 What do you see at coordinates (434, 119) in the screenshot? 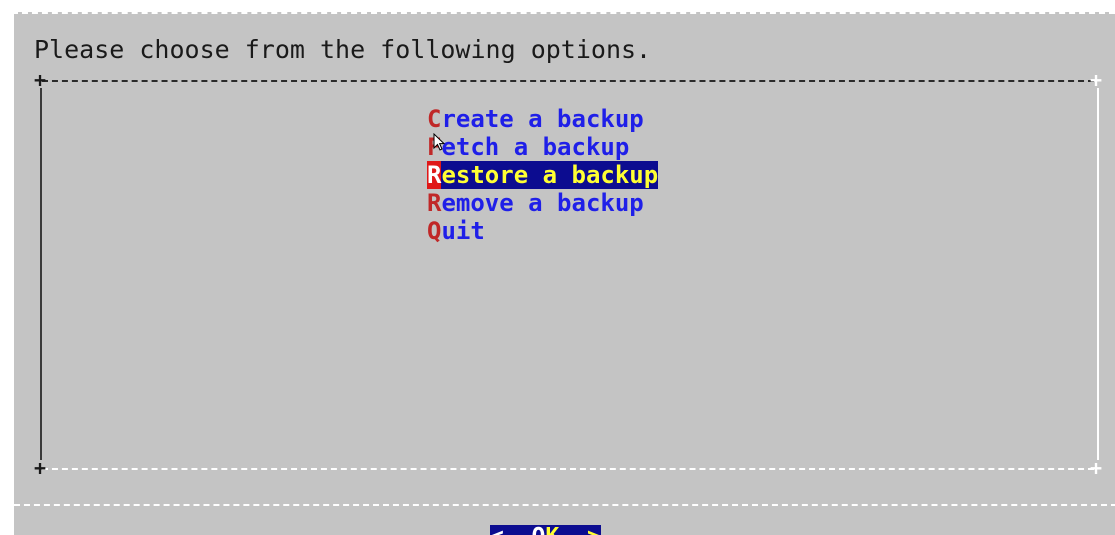
I see `hotkey-letter: C` at bounding box center [434, 119].